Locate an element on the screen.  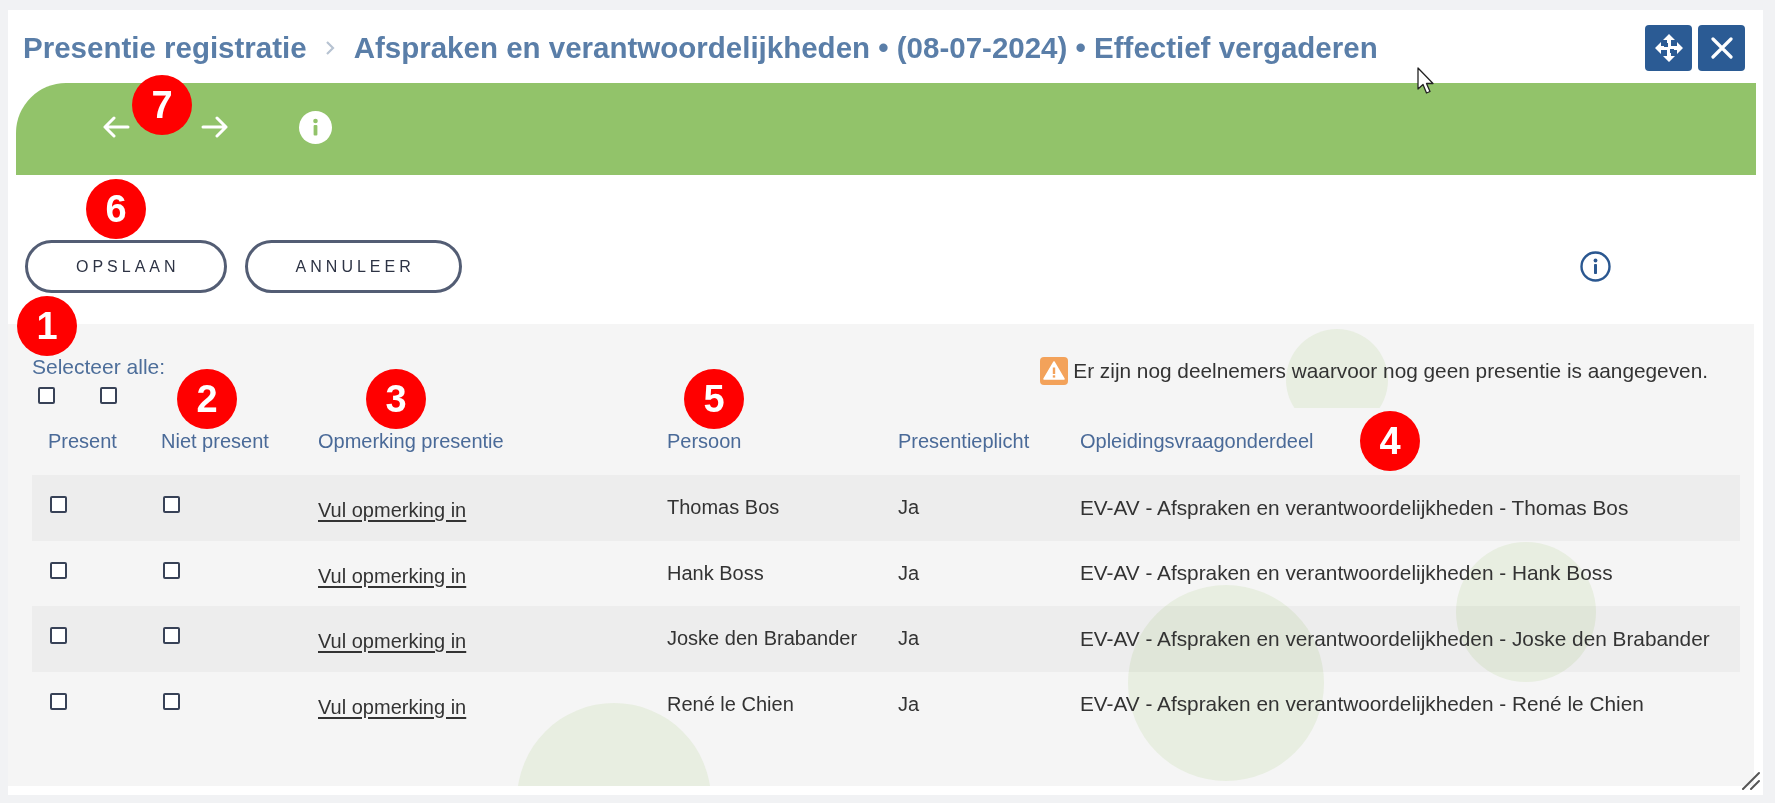
table-cell: EV-AV - Afspraken en verantwoordelijkheden - René le Chien is located at coordinates (1362, 704).